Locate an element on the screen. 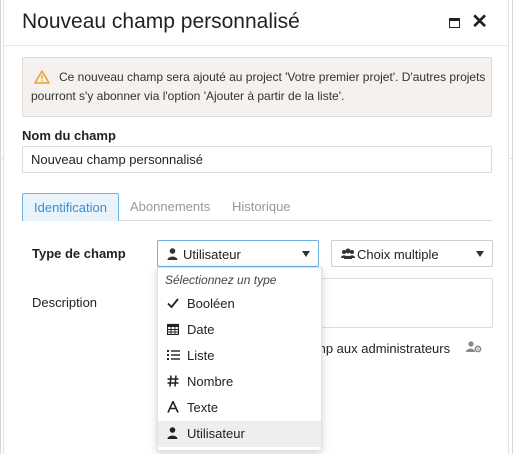 The height and width of the screenshot is (454, 513). user-cog-icon is located at coordinates (474, 347).